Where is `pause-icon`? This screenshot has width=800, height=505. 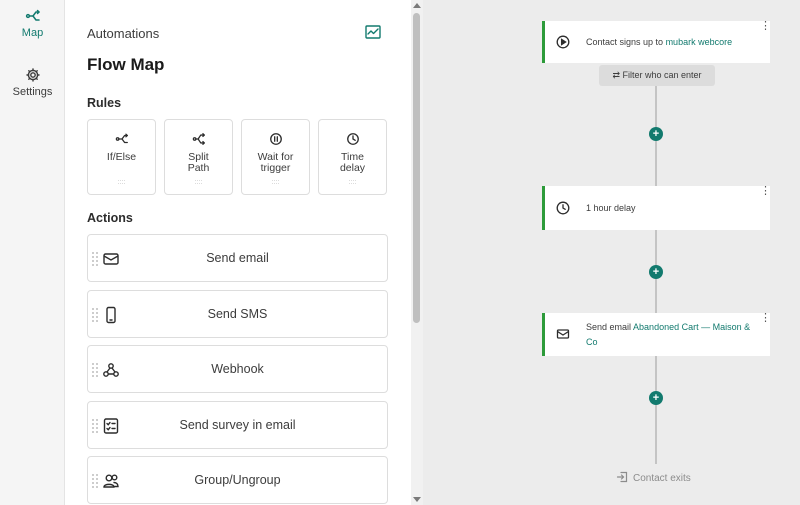
pause-icon is located at coordinates (276, 139).